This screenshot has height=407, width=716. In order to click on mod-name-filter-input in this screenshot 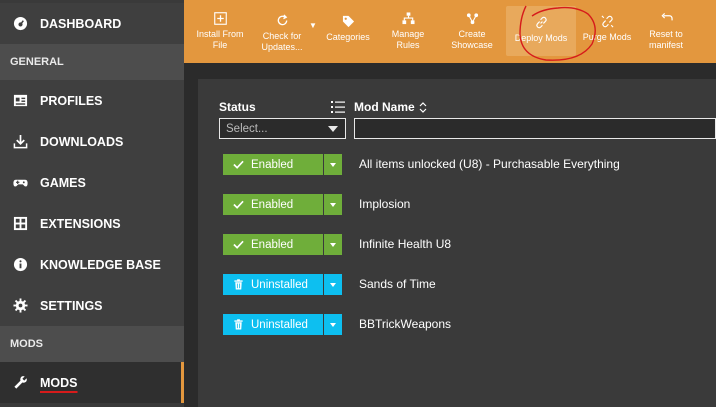, I will do `click(535, 128)`.